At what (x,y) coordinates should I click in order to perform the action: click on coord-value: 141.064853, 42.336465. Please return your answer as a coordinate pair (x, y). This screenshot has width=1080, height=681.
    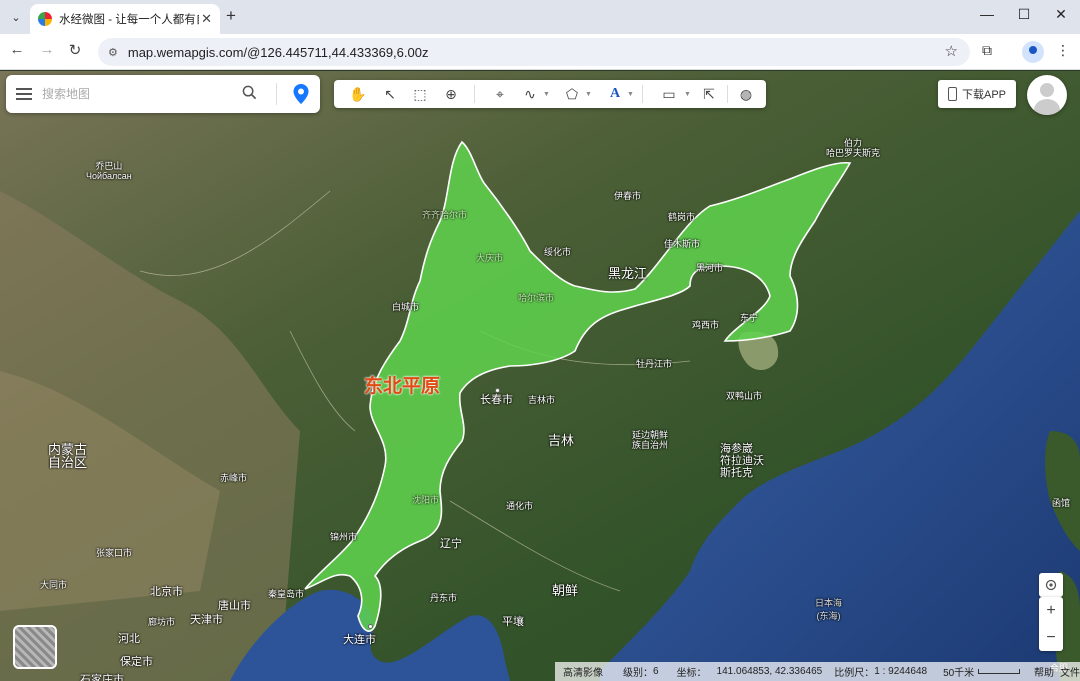
    Looking at the image, I should click on (769, 671).